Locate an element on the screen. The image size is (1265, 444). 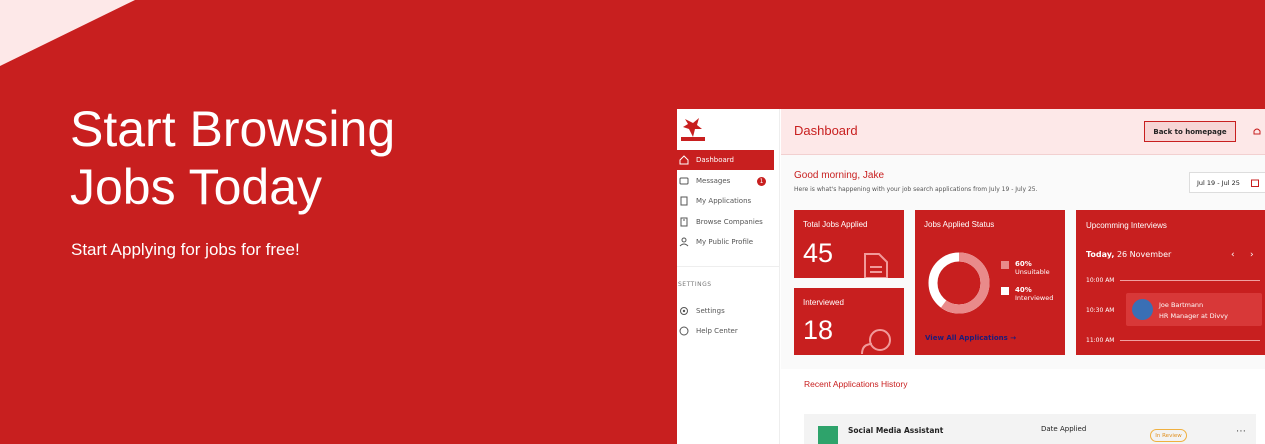
event-role: HR Manager at Divvy is located at coordinates (1193, 316).